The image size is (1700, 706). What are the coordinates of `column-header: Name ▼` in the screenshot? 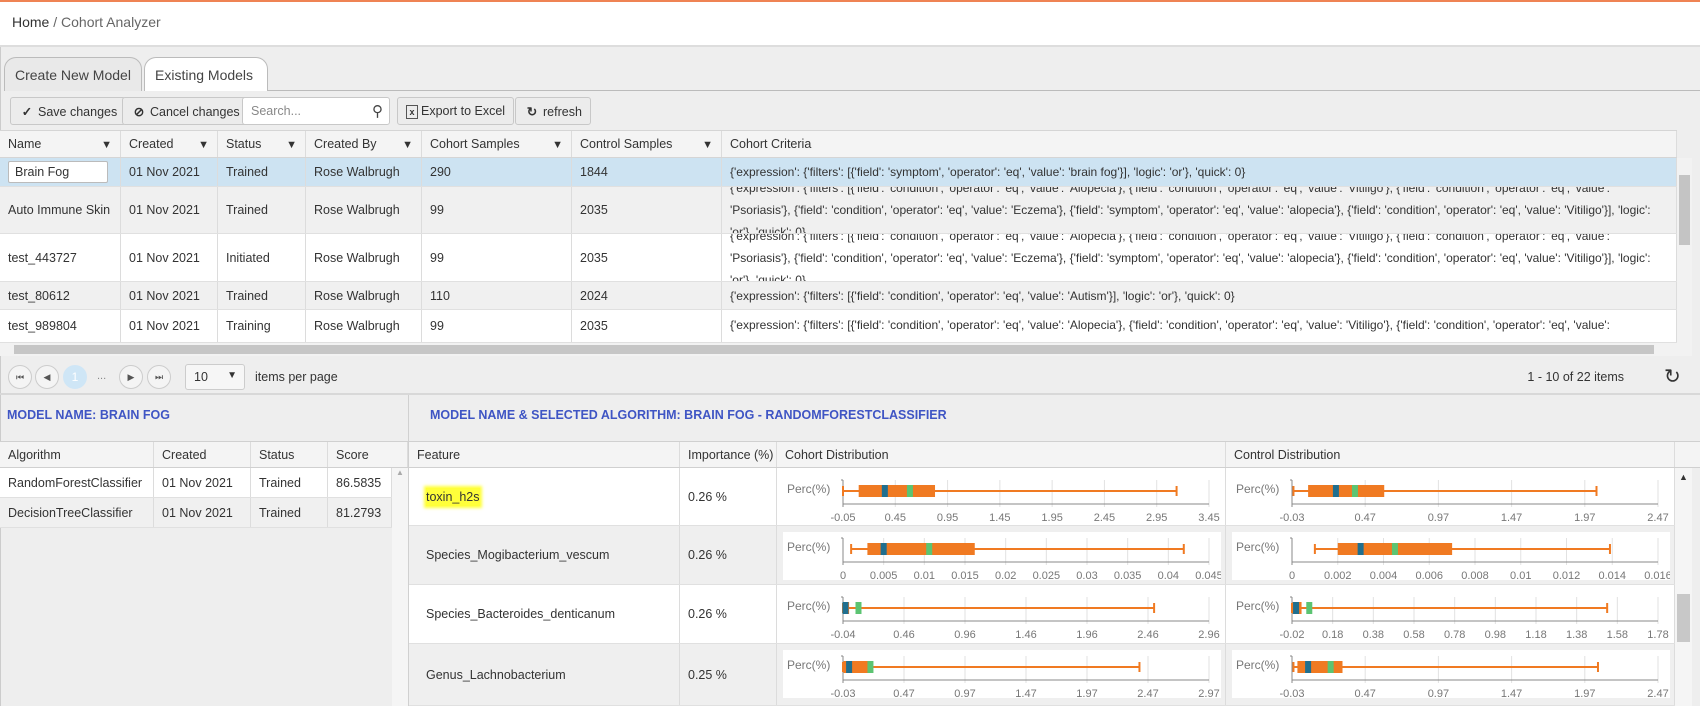 It's located at (60, 144).